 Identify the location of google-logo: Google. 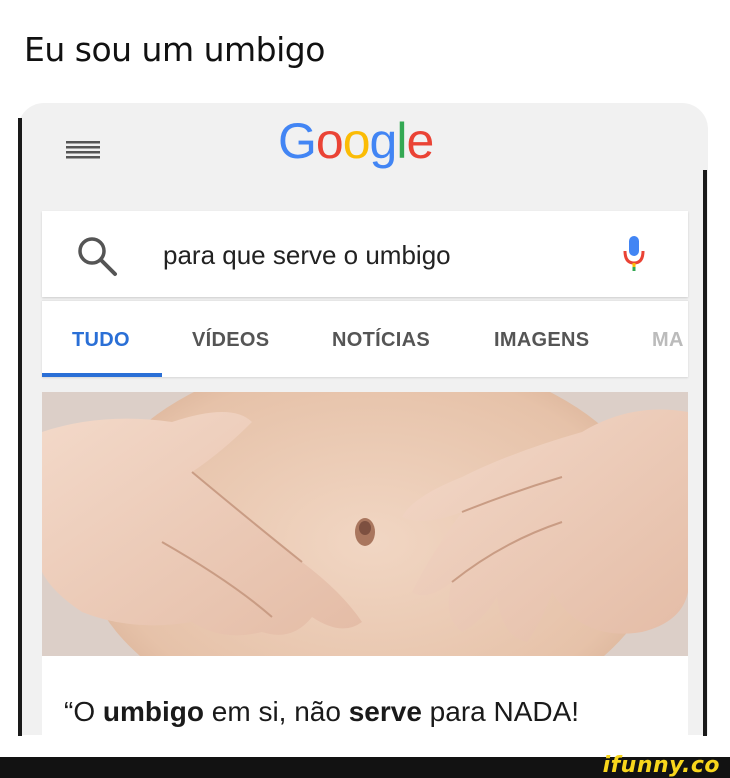
(356, 141).